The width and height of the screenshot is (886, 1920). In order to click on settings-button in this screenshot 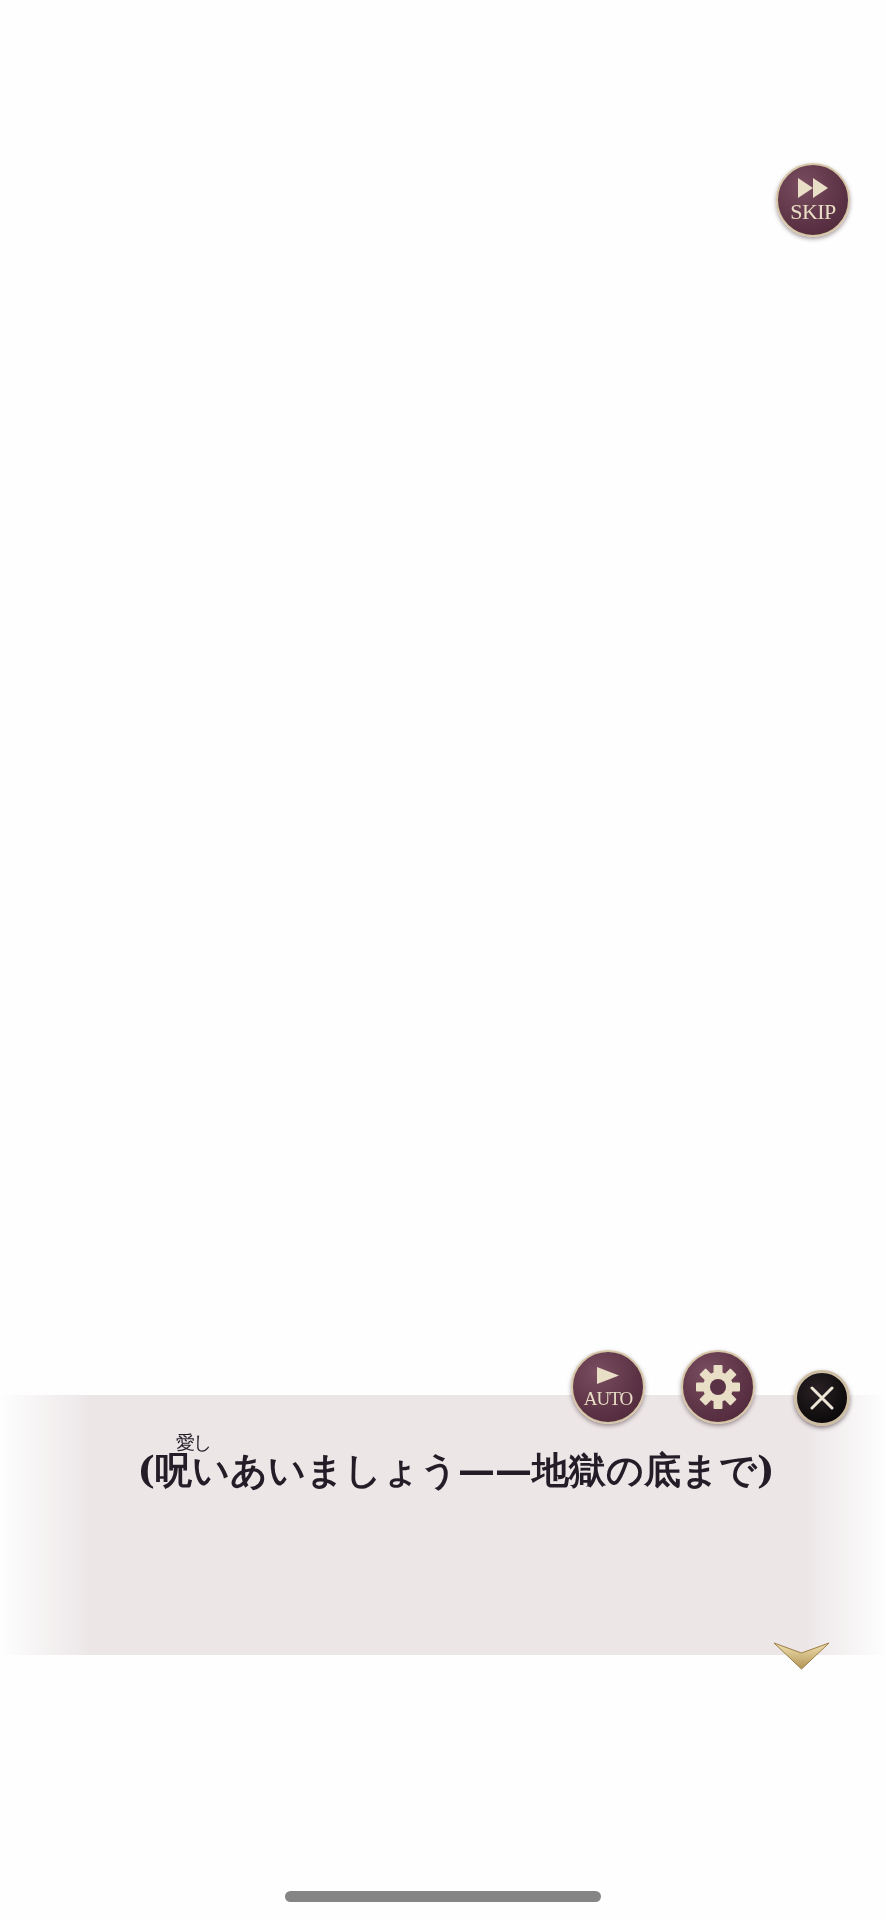, I will do `click(718, 1387)`.